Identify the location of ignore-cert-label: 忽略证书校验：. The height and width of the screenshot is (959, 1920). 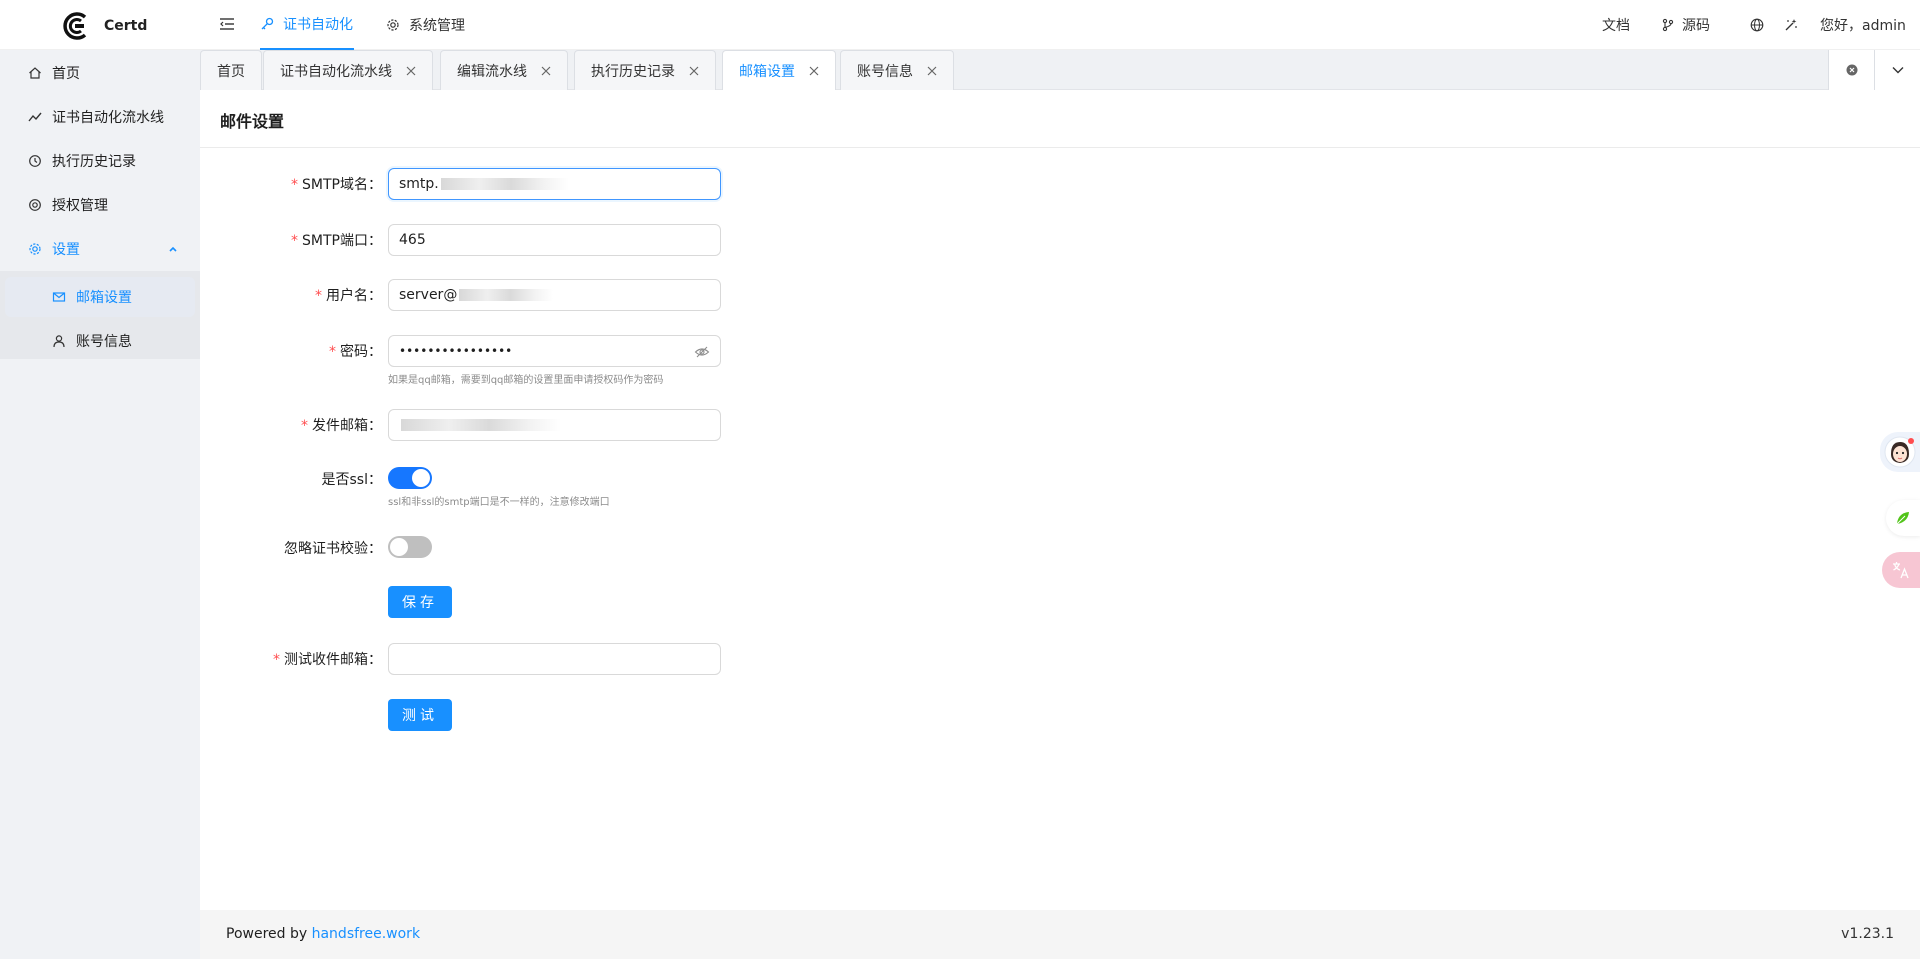
(291, 548).